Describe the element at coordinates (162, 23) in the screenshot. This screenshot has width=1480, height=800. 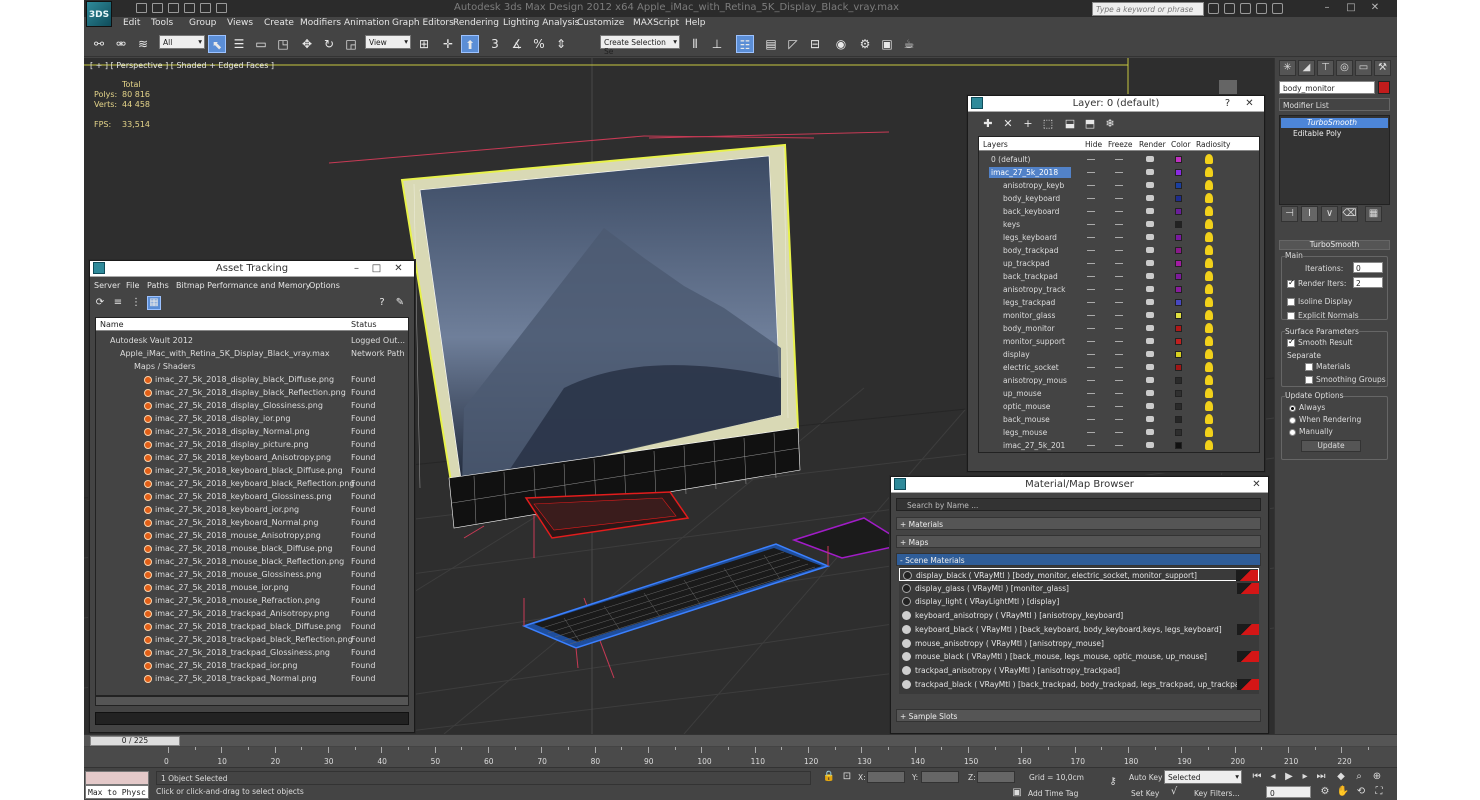
I see `menu-tools: Tools` at that location.